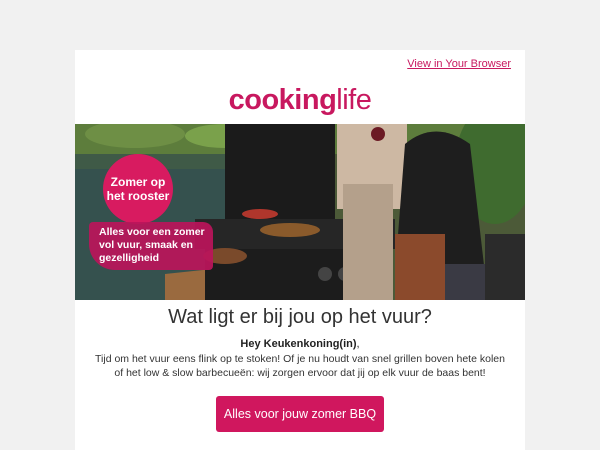 Image resolution: width=600 pixels, height=450 pixels. I want to click on cta-button: Alles voor jouw zomer BBQ, so click(300, 414).